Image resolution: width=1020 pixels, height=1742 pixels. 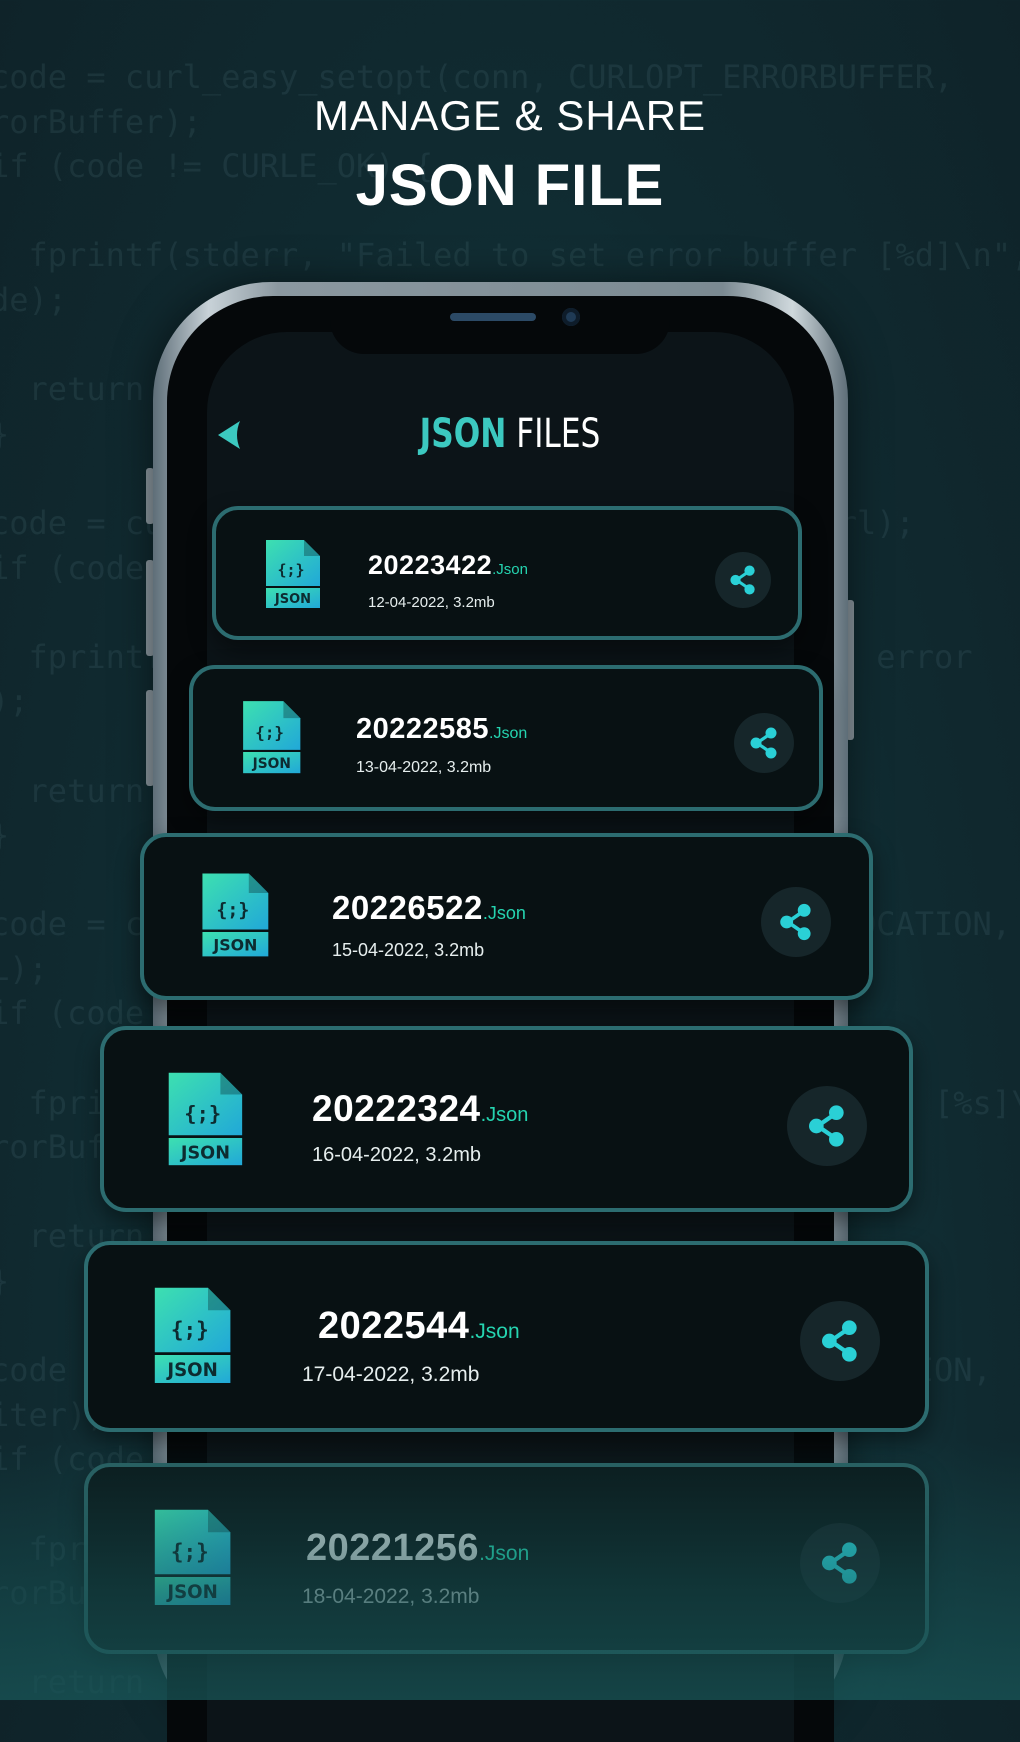 What do you see at coordinates (394, 1326) in the screenshot?
I see `file-name-base: 2022544` at bounding box center [394, 1326].